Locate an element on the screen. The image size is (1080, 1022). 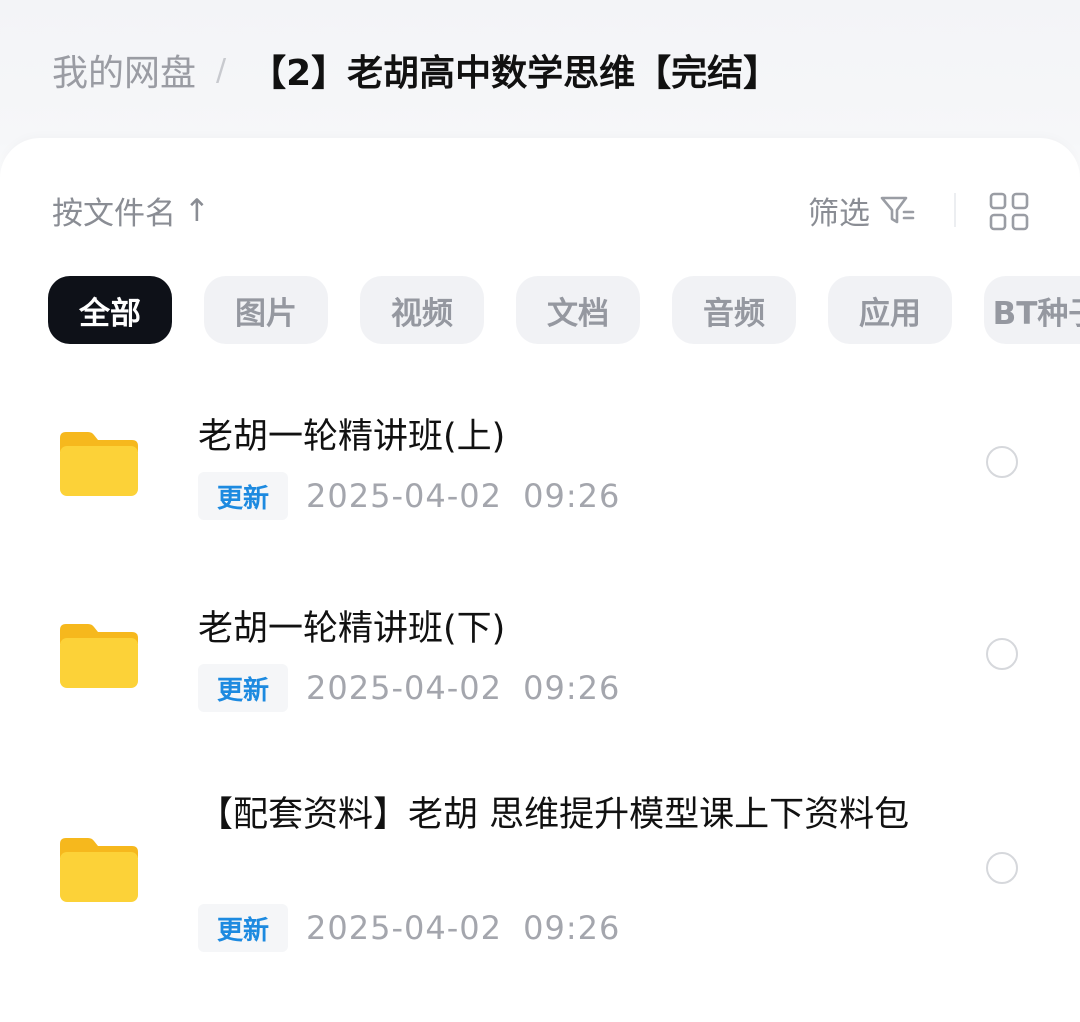
filter-label: 筛选 is located at coordinates (839, 214).